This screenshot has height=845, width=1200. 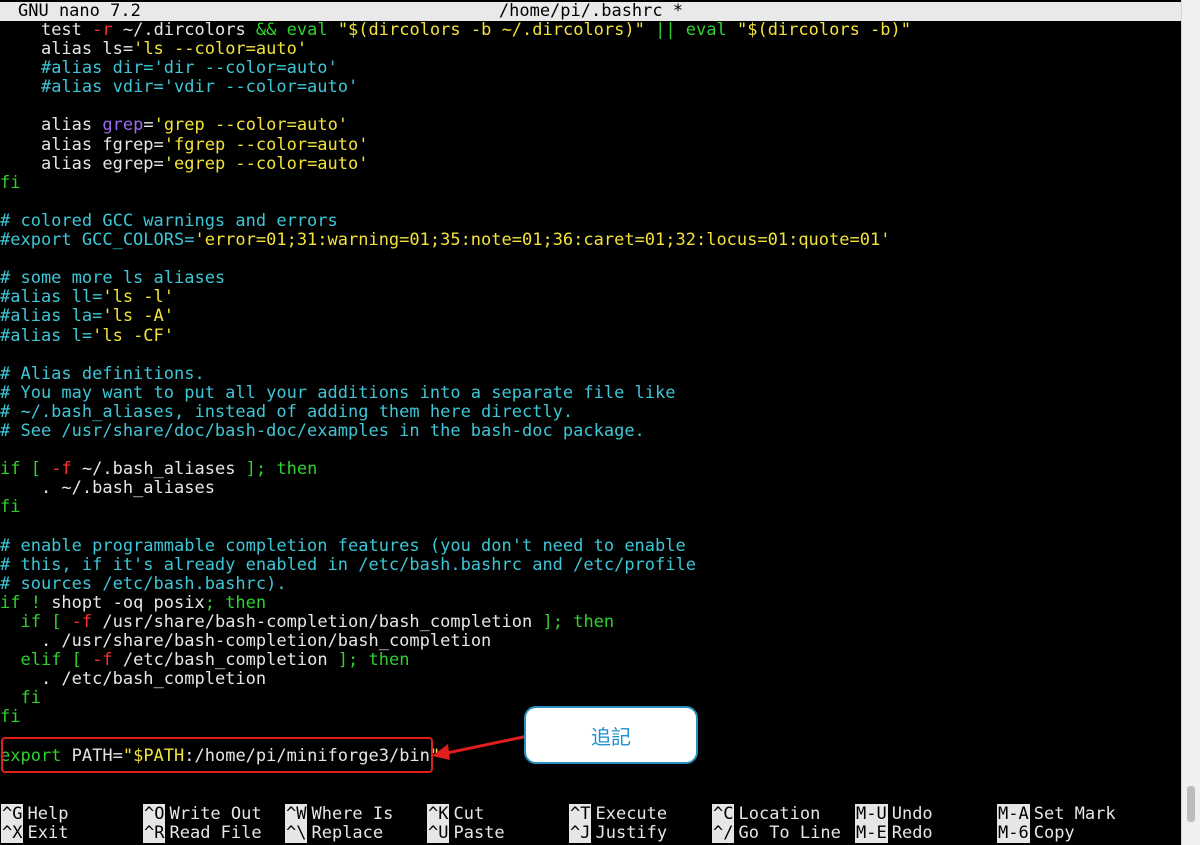 I want to click on code-token: #alias l=, so click(x=46, y=335).